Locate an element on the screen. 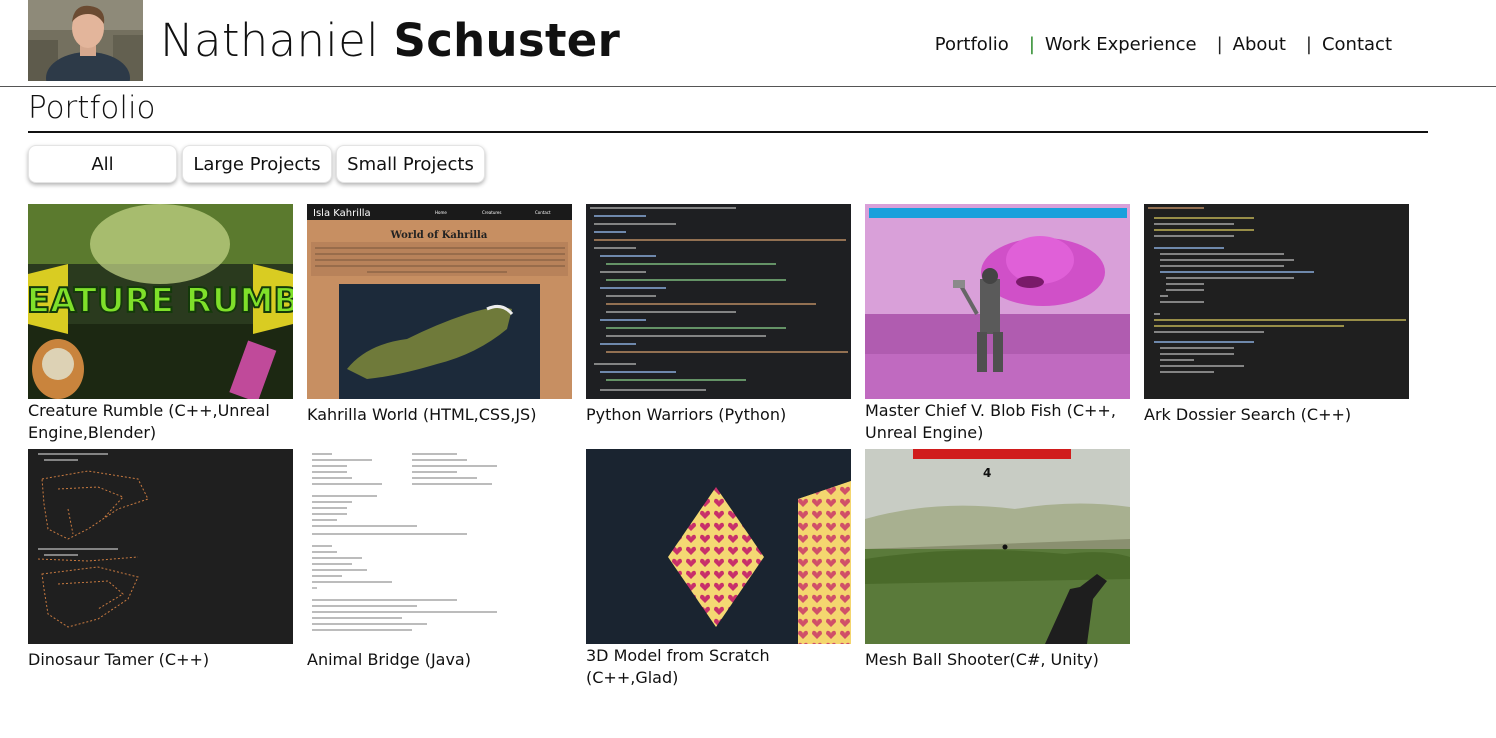 This screenshot has width=1496, height=738. project-card-animal-bridge: Animal Bridge (Java) is located at coordinates (439, 560).